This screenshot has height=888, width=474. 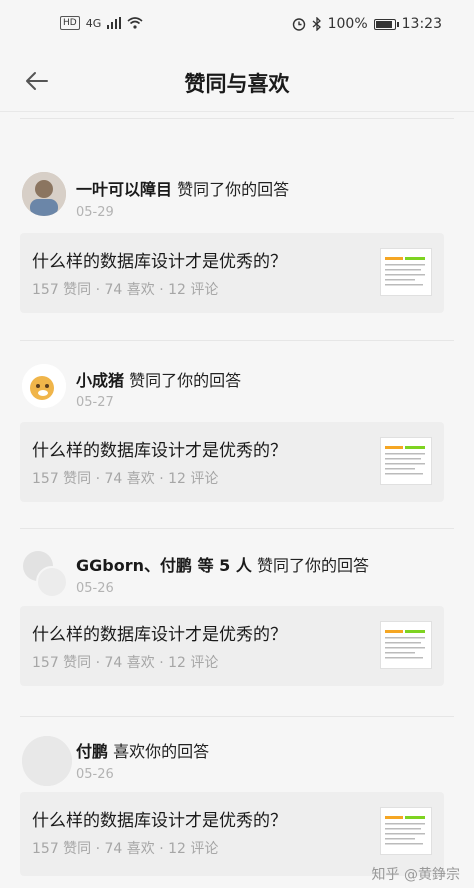 I want to click on alarm-icon, so click(x=298, y=24).